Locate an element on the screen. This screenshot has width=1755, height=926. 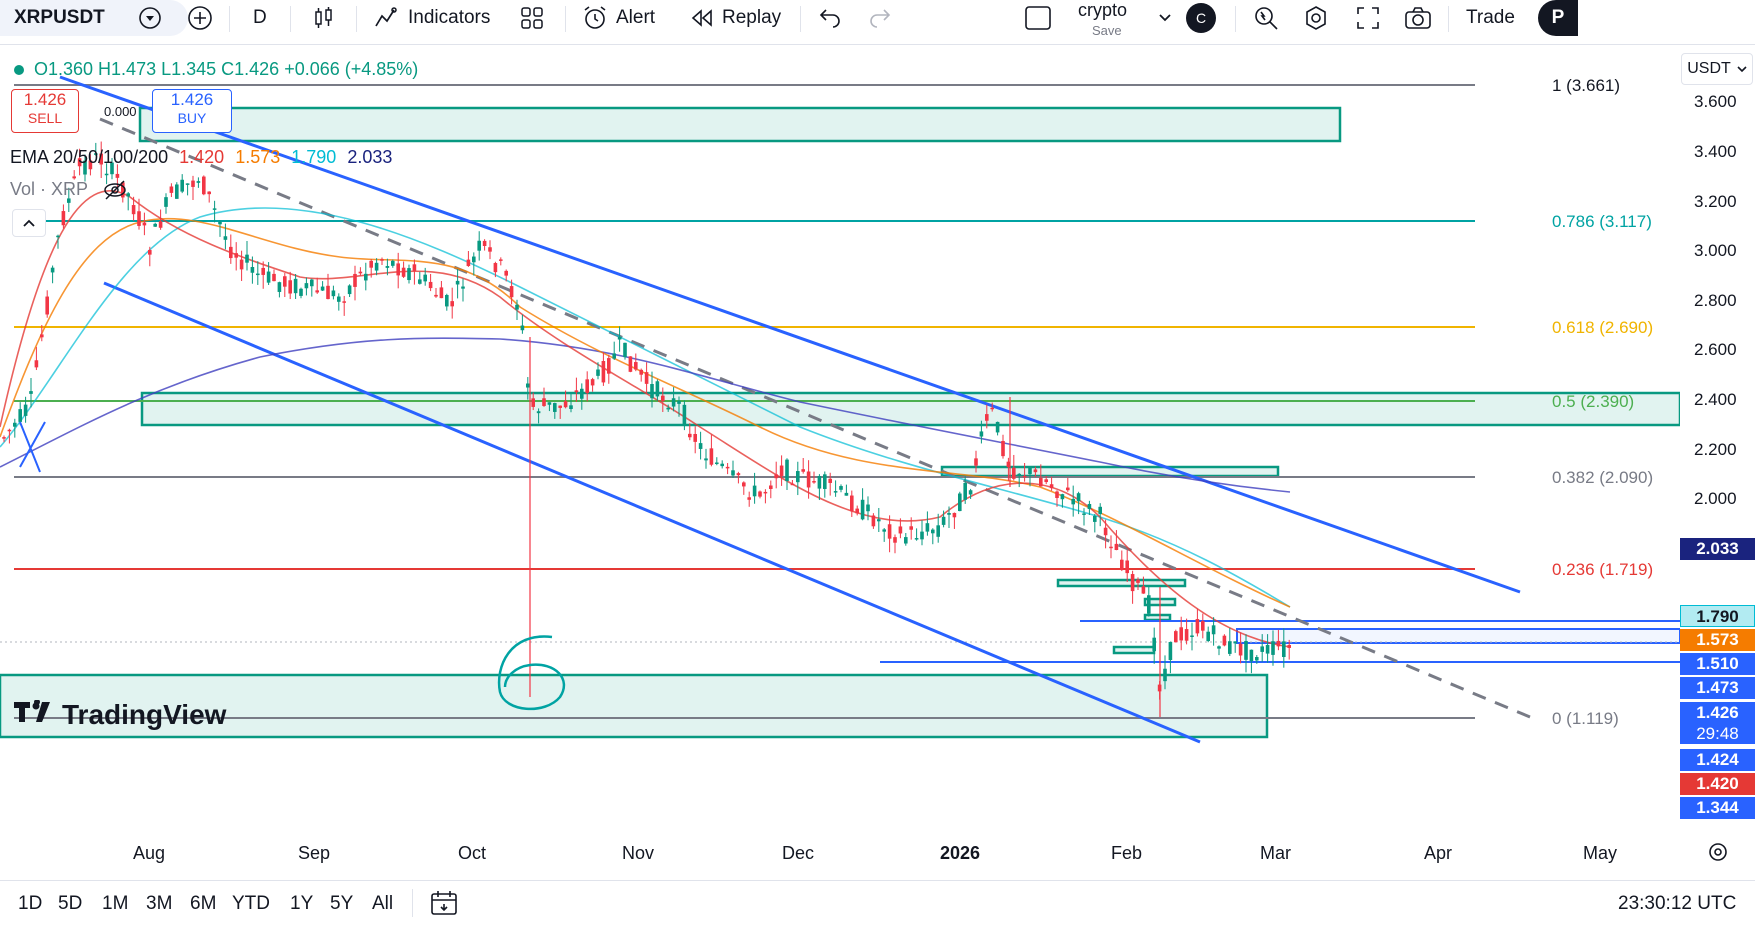
publish-button: P is located at coordinates (1558, 18).